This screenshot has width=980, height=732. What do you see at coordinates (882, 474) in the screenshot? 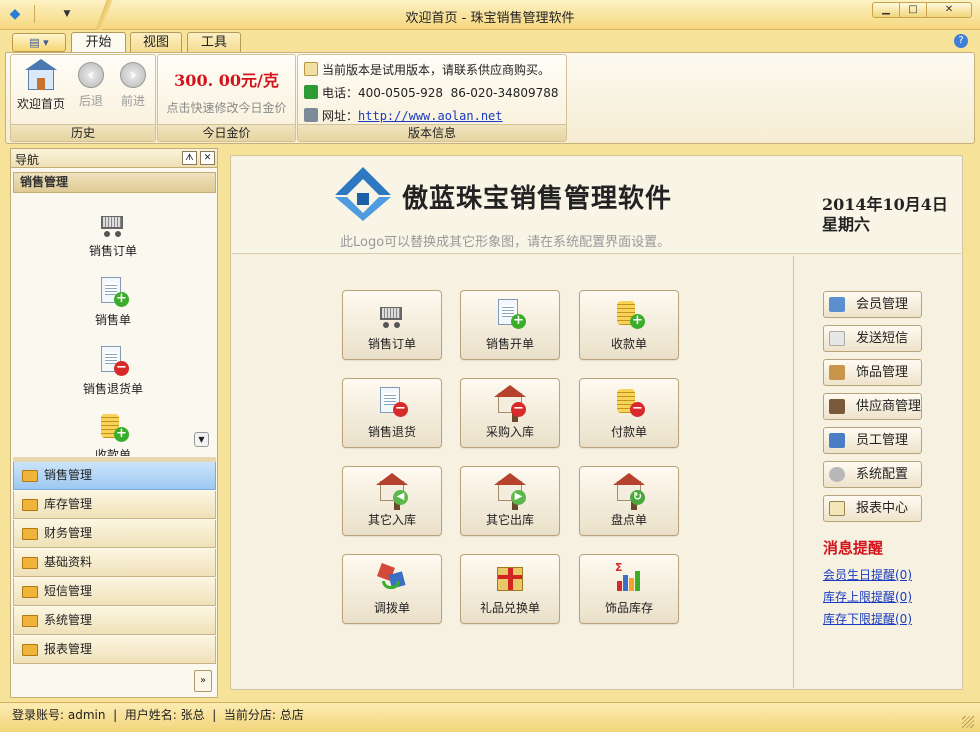
I see `side-button-label: 系统配置` at bounding box center [882, 474].